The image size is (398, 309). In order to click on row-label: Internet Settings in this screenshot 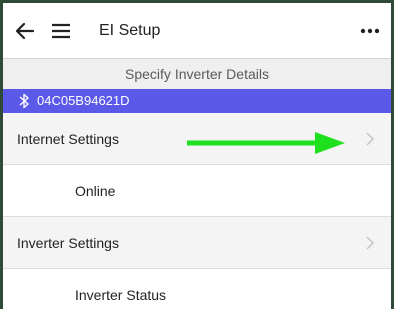, I will do `click(68, 139)`.